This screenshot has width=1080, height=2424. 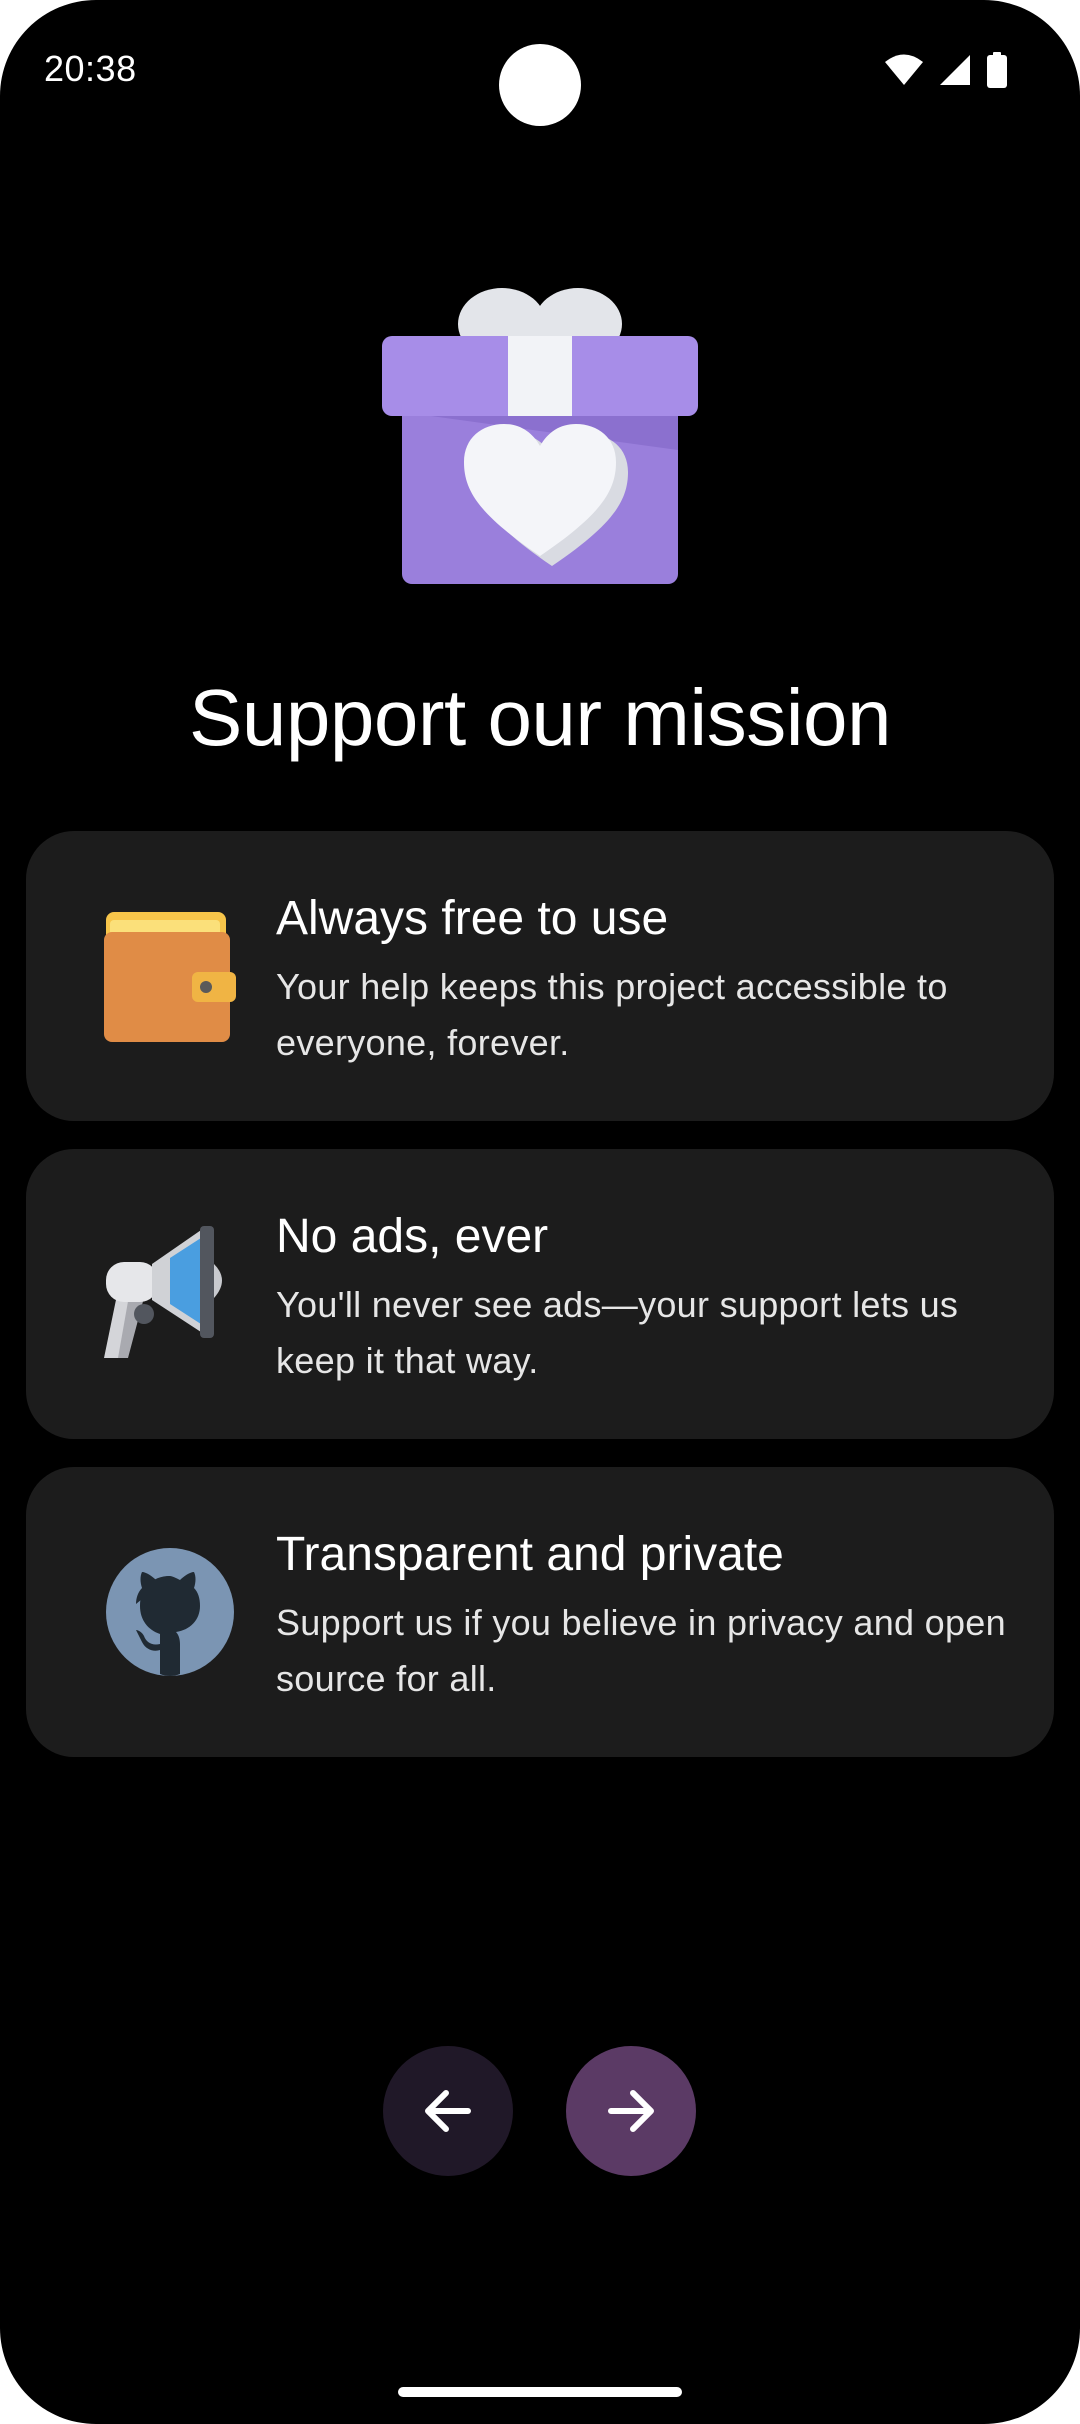 I want to click on camera-cutout, so click(x=540, y=85).